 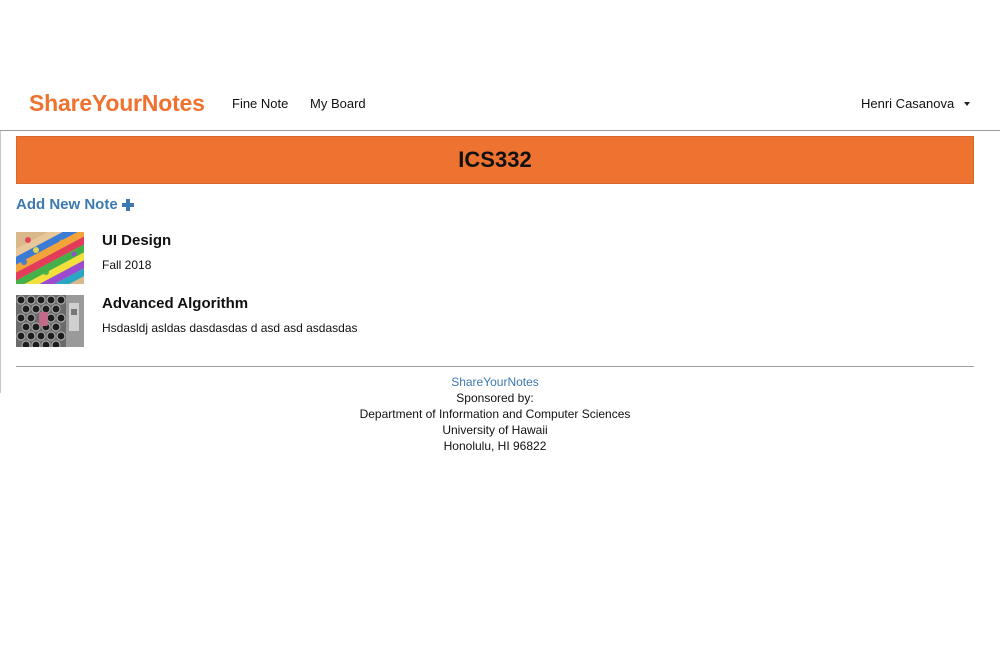 I want to click on footer-sponsored-by: Sponsored by:, so click(x=495, y=398).